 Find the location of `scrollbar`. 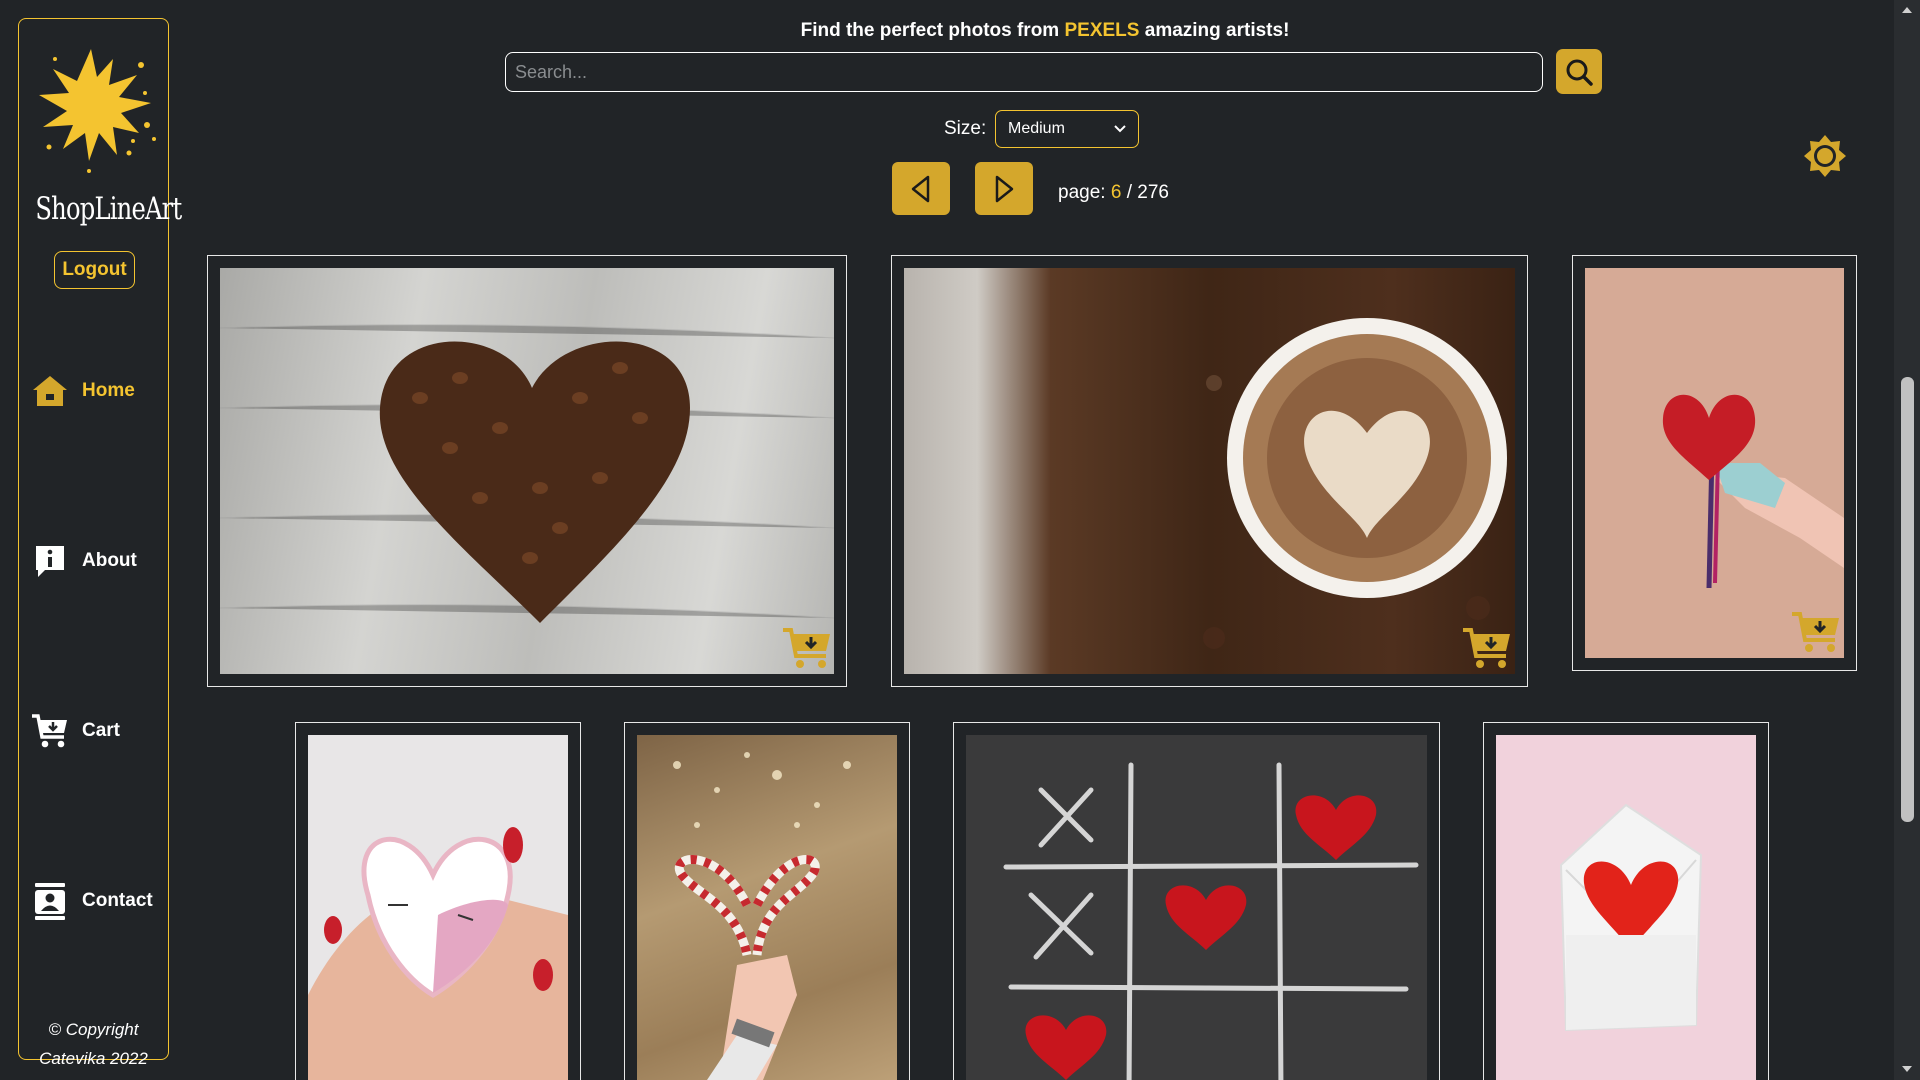

scrollbar is located at coordinates (1907, 540).